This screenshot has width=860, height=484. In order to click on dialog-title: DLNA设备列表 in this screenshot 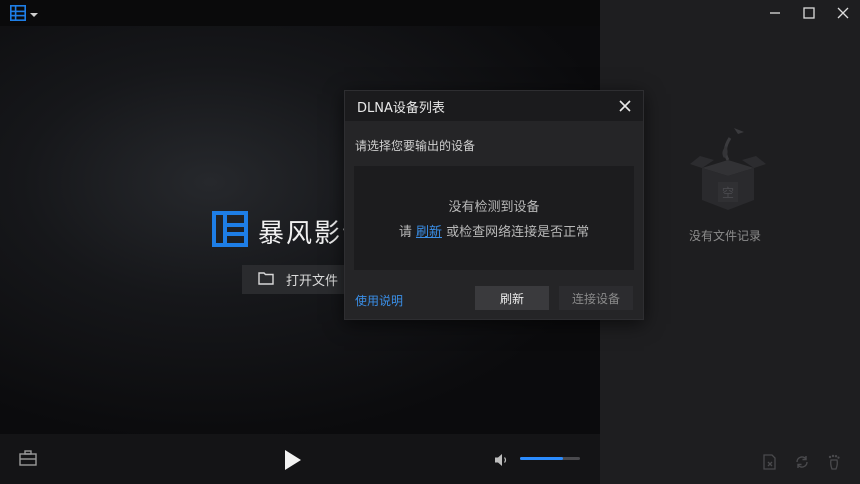, I will do `click(401, 108)`.